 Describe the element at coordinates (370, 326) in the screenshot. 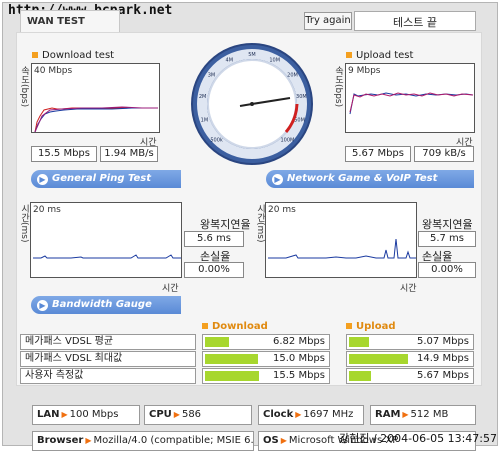

I see `bandwidth-upload-header: Upload` at that location.